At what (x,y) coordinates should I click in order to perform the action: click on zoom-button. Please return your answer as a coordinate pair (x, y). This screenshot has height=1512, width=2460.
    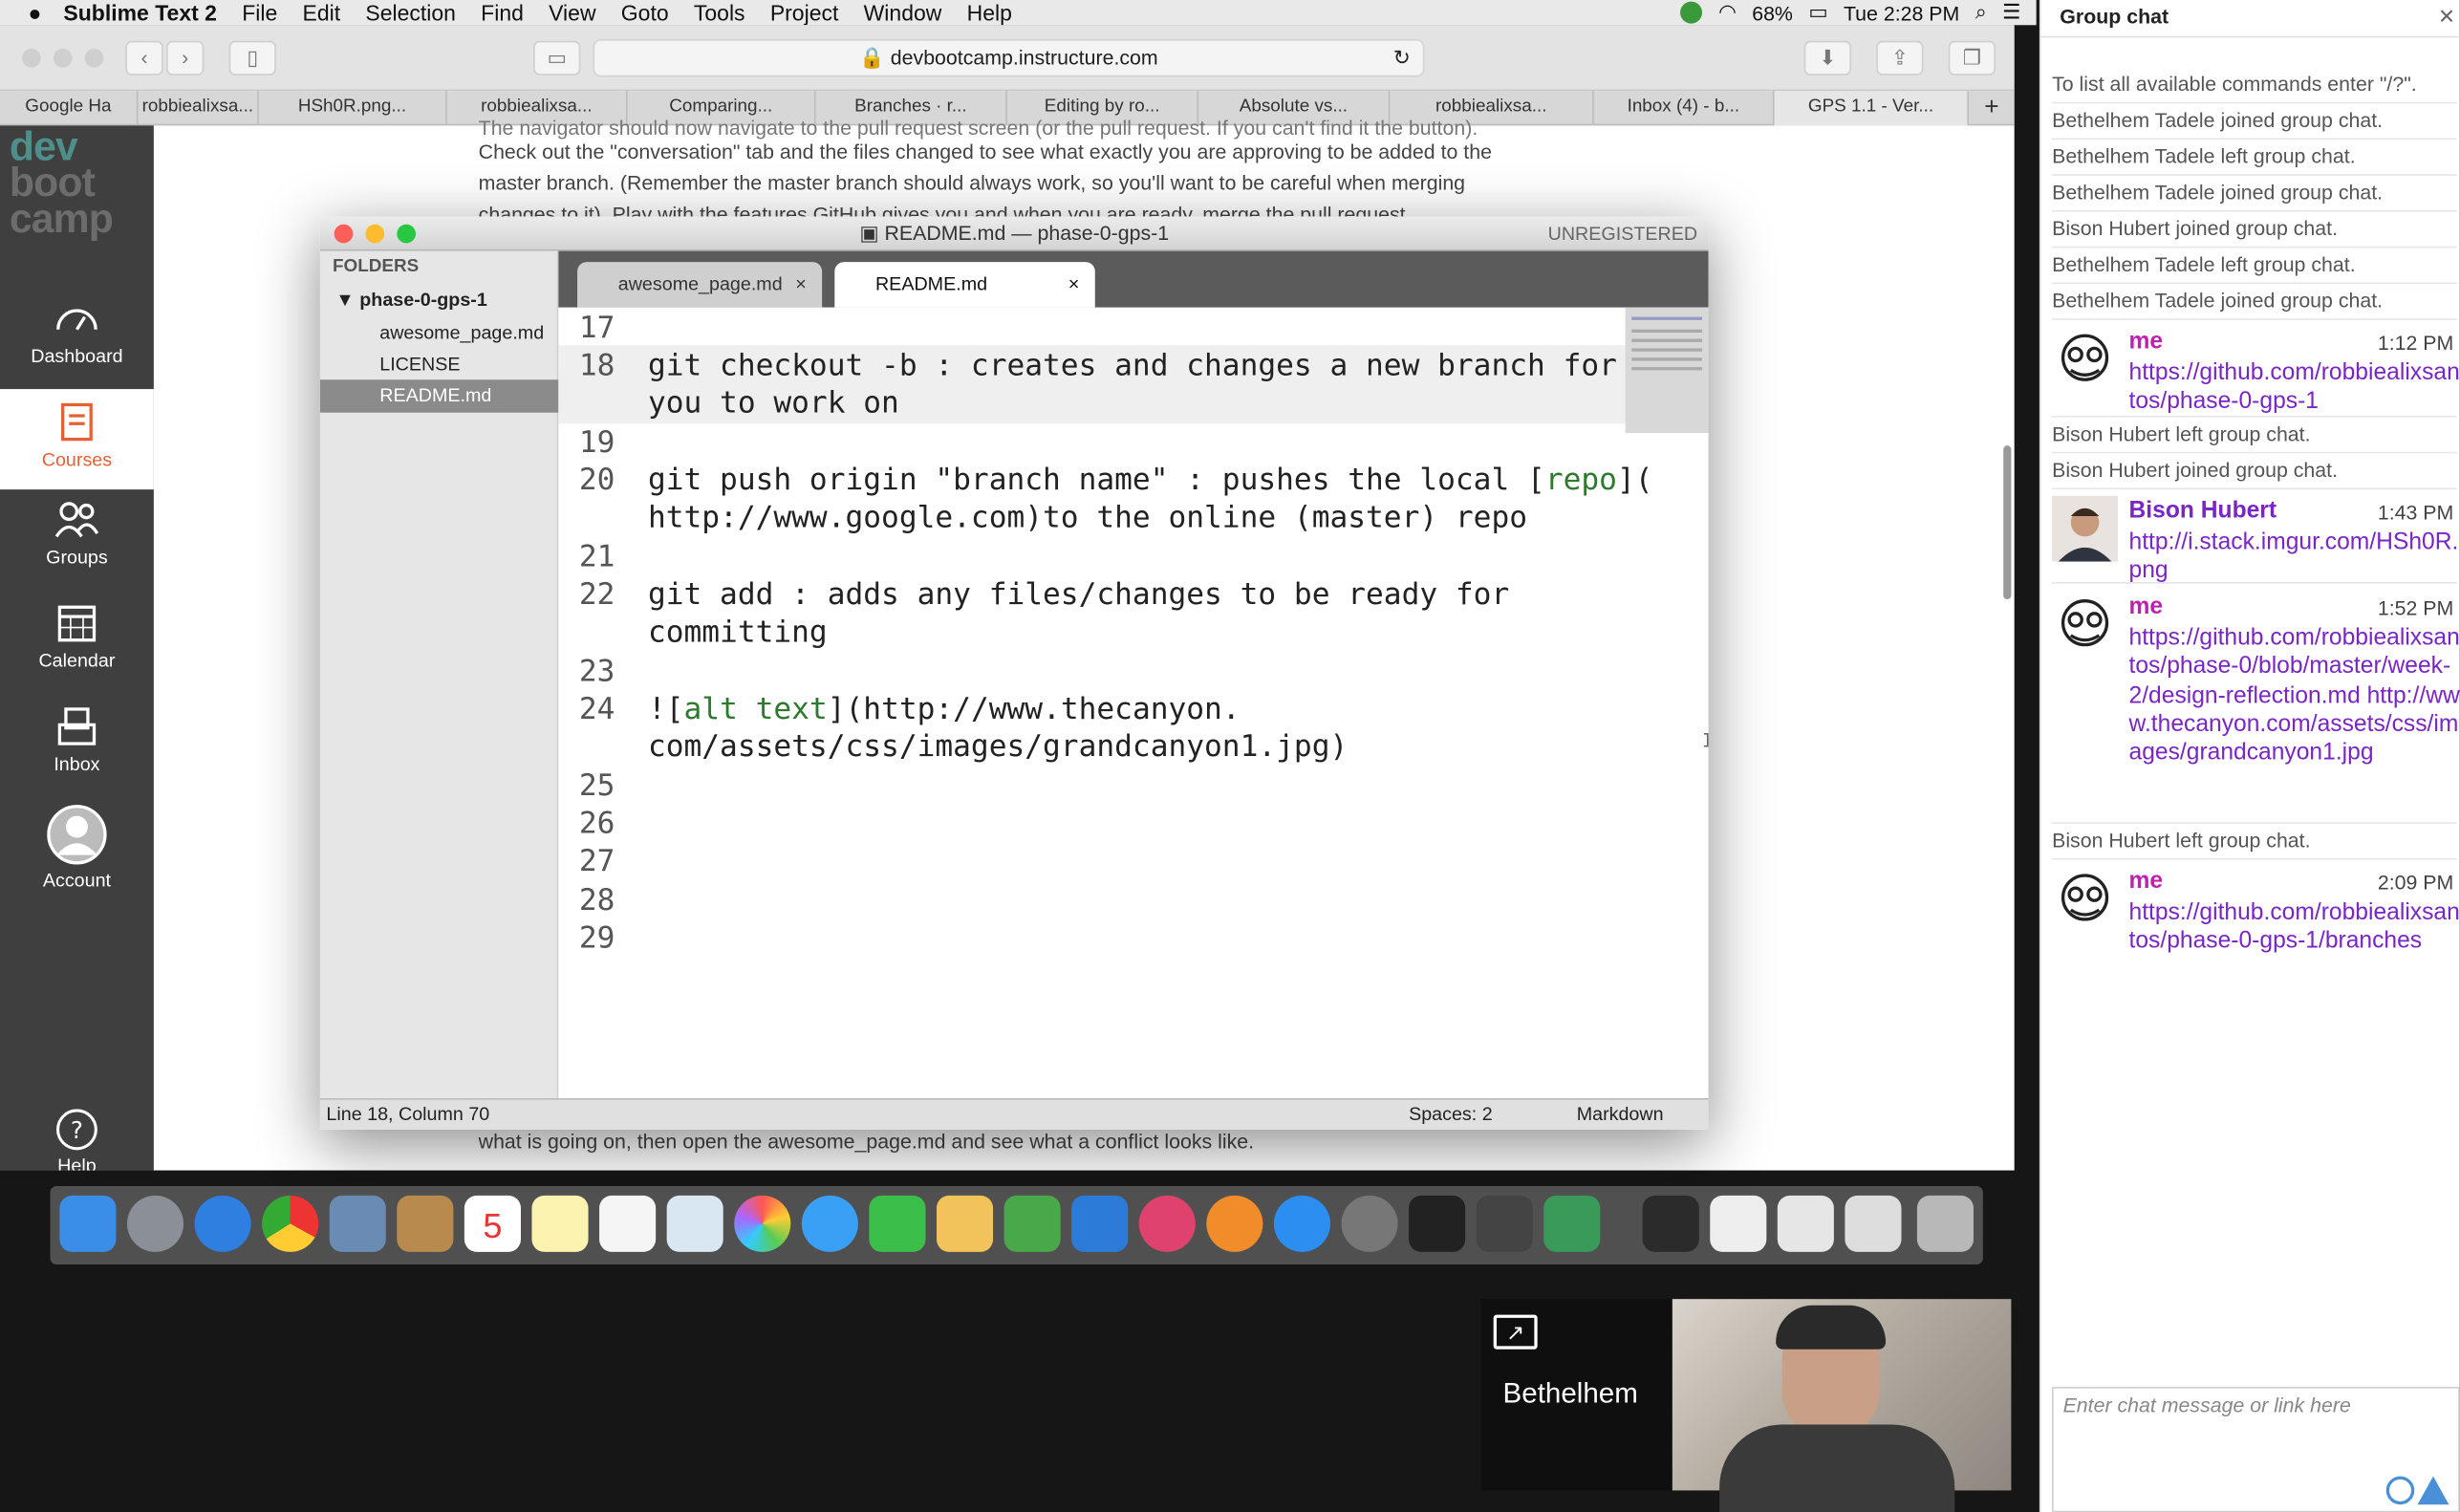
    Looking at the image, I should click on (406, 234).